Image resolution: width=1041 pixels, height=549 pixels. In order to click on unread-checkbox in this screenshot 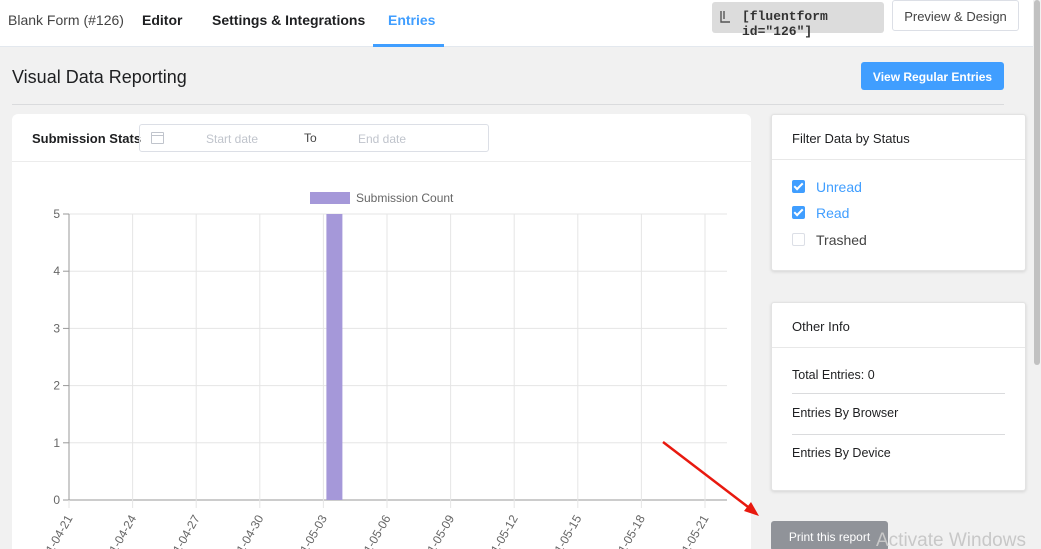, I will do `click(798, 186)`.